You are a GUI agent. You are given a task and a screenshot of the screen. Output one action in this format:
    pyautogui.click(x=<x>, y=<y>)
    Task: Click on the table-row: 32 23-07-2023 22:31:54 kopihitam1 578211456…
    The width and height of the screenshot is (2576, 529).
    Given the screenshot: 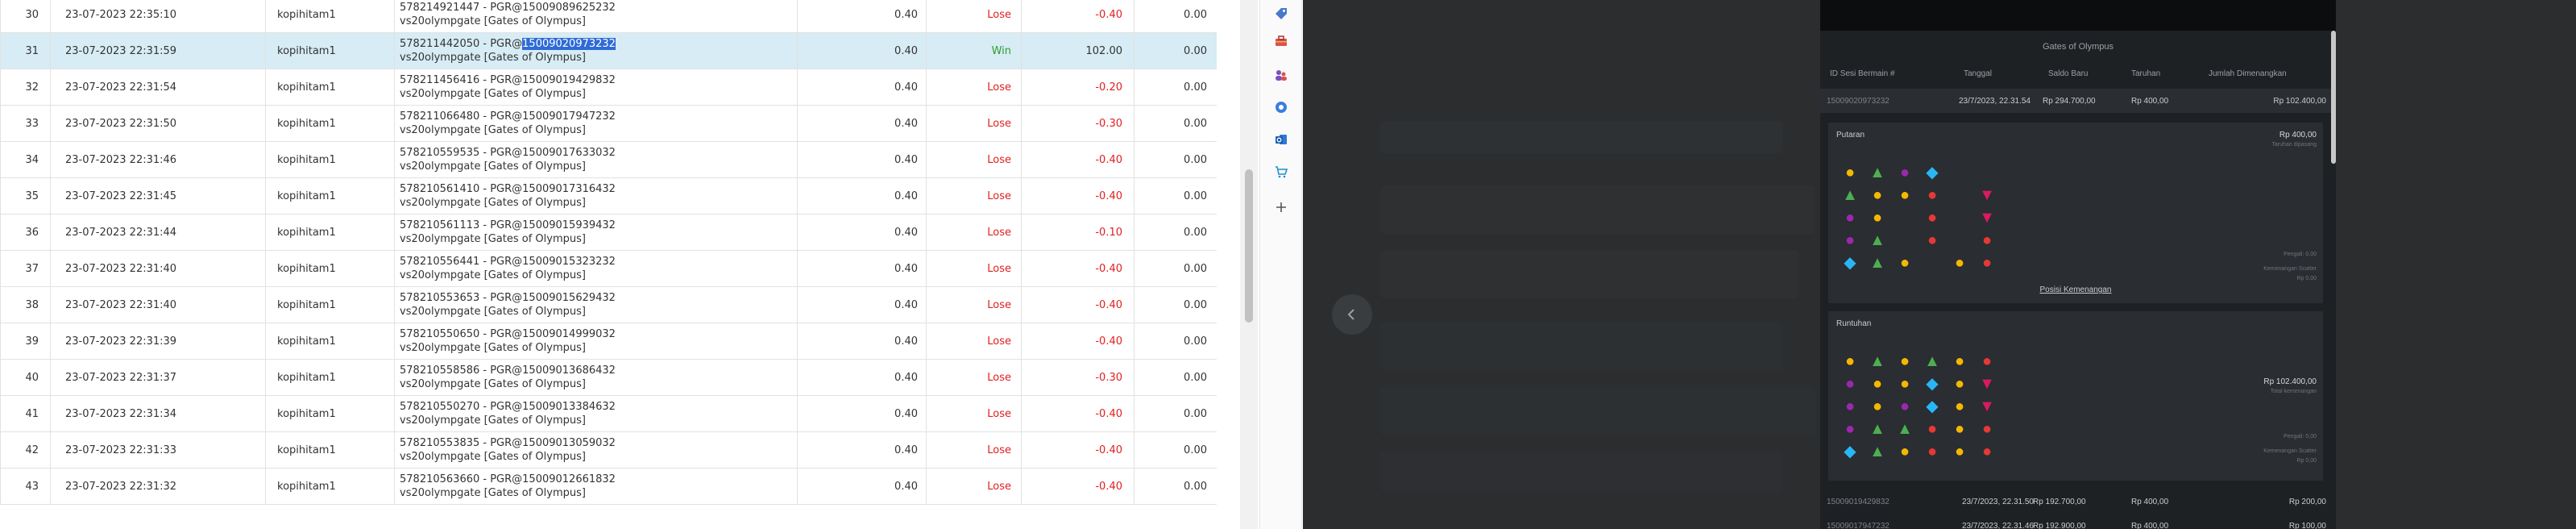 What is the action you would take?
    pyautogui.click(x=608, y=87)
    